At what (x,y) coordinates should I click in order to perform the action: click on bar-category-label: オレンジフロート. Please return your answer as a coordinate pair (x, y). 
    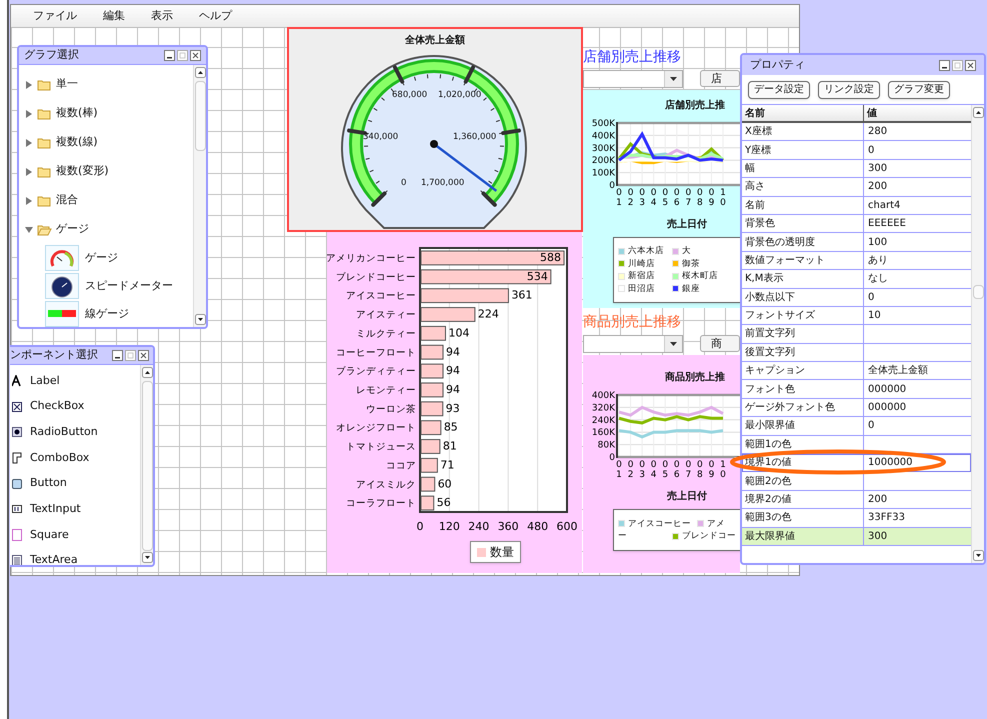
    Looking at the image, I should click on (376, 428).